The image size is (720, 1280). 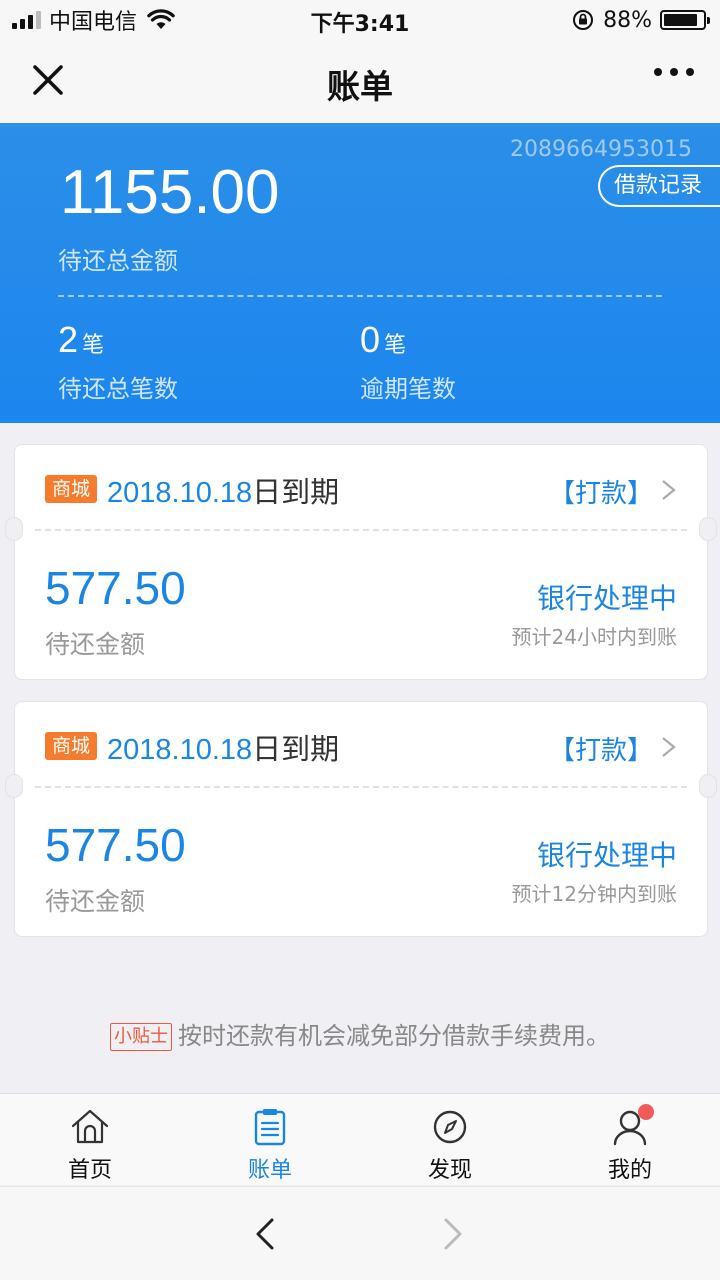 What do you see at coordinates (450, 1127) in the screenshot?
I see `compass-icon` at bounding box center [450, 1127].